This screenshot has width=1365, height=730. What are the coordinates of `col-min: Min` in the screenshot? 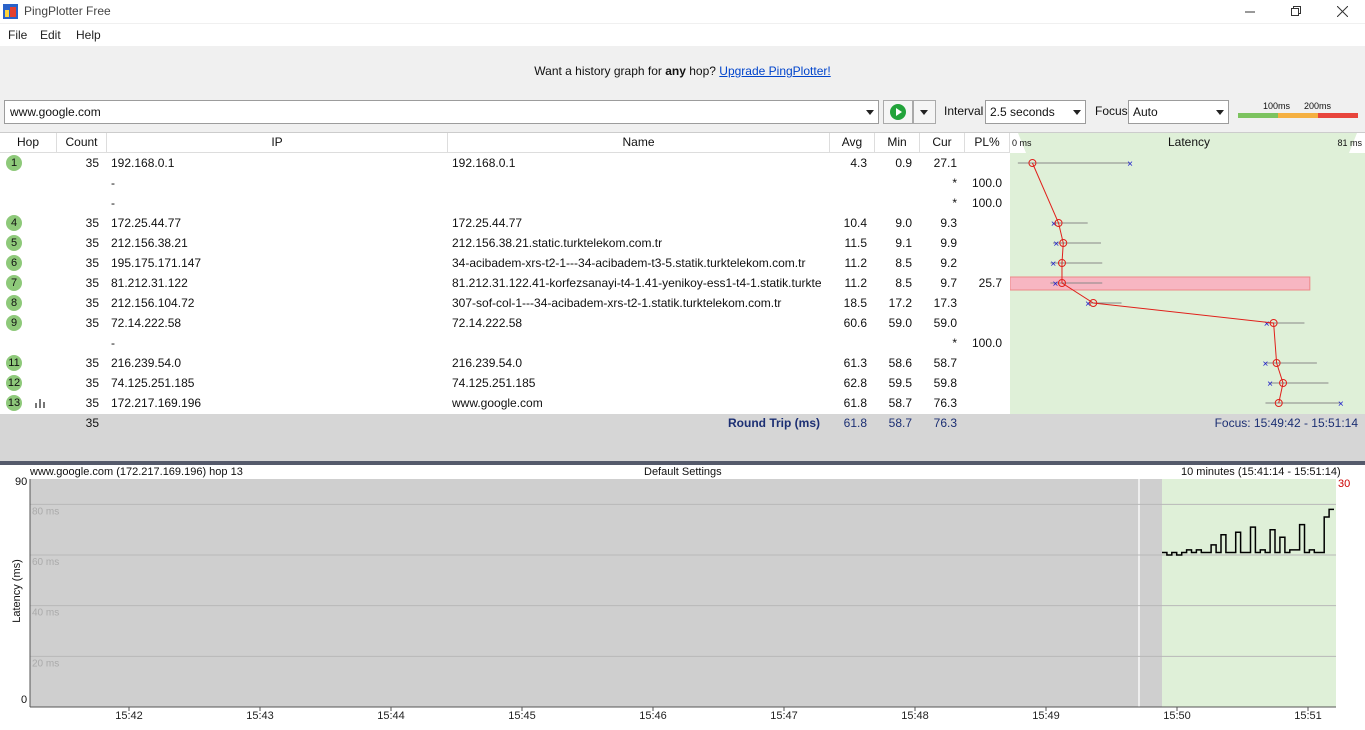 It's located at (897, 143).